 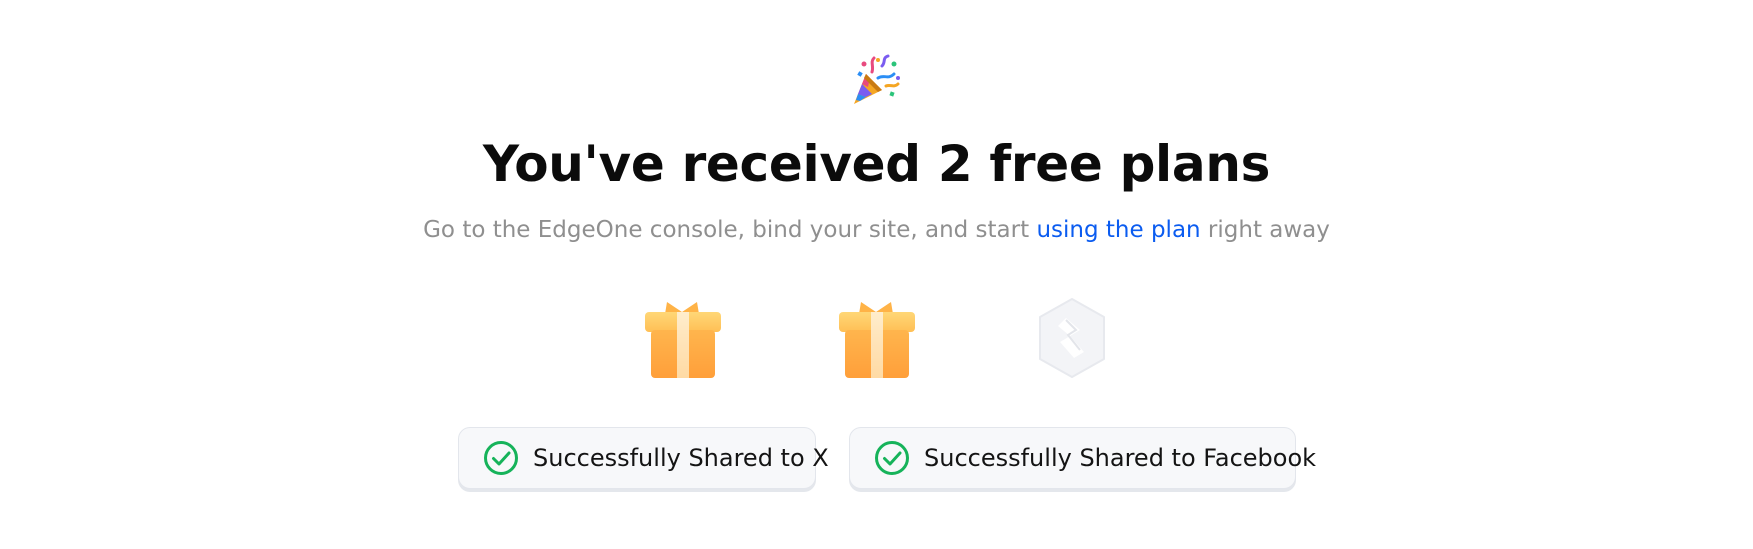 What do you see at coordinates (876, 164) in the screenshot?
I see `page-title: You've received 2 free plans` at bounding box center [876, 164].